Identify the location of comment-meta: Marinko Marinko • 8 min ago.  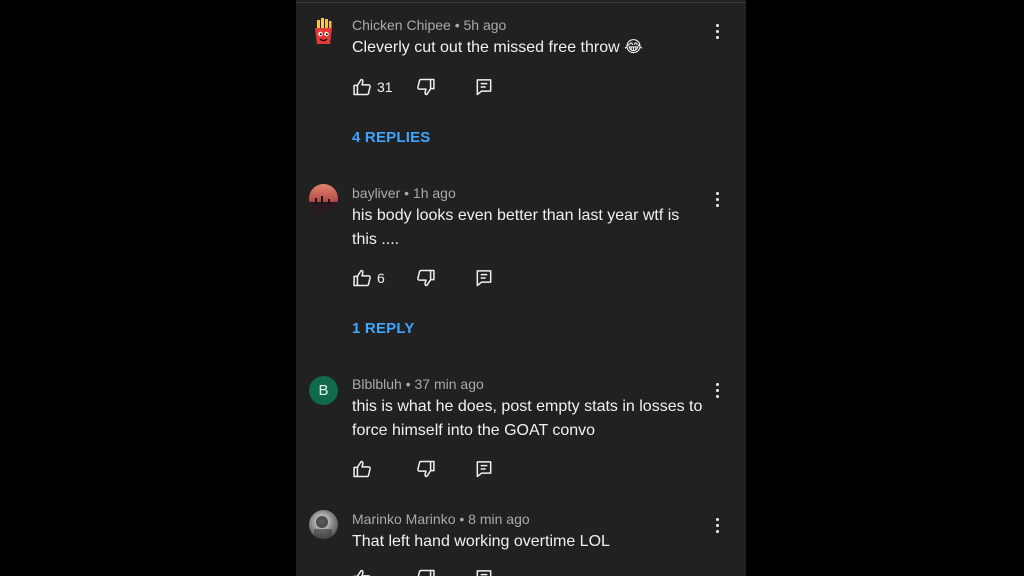
(441, 519).